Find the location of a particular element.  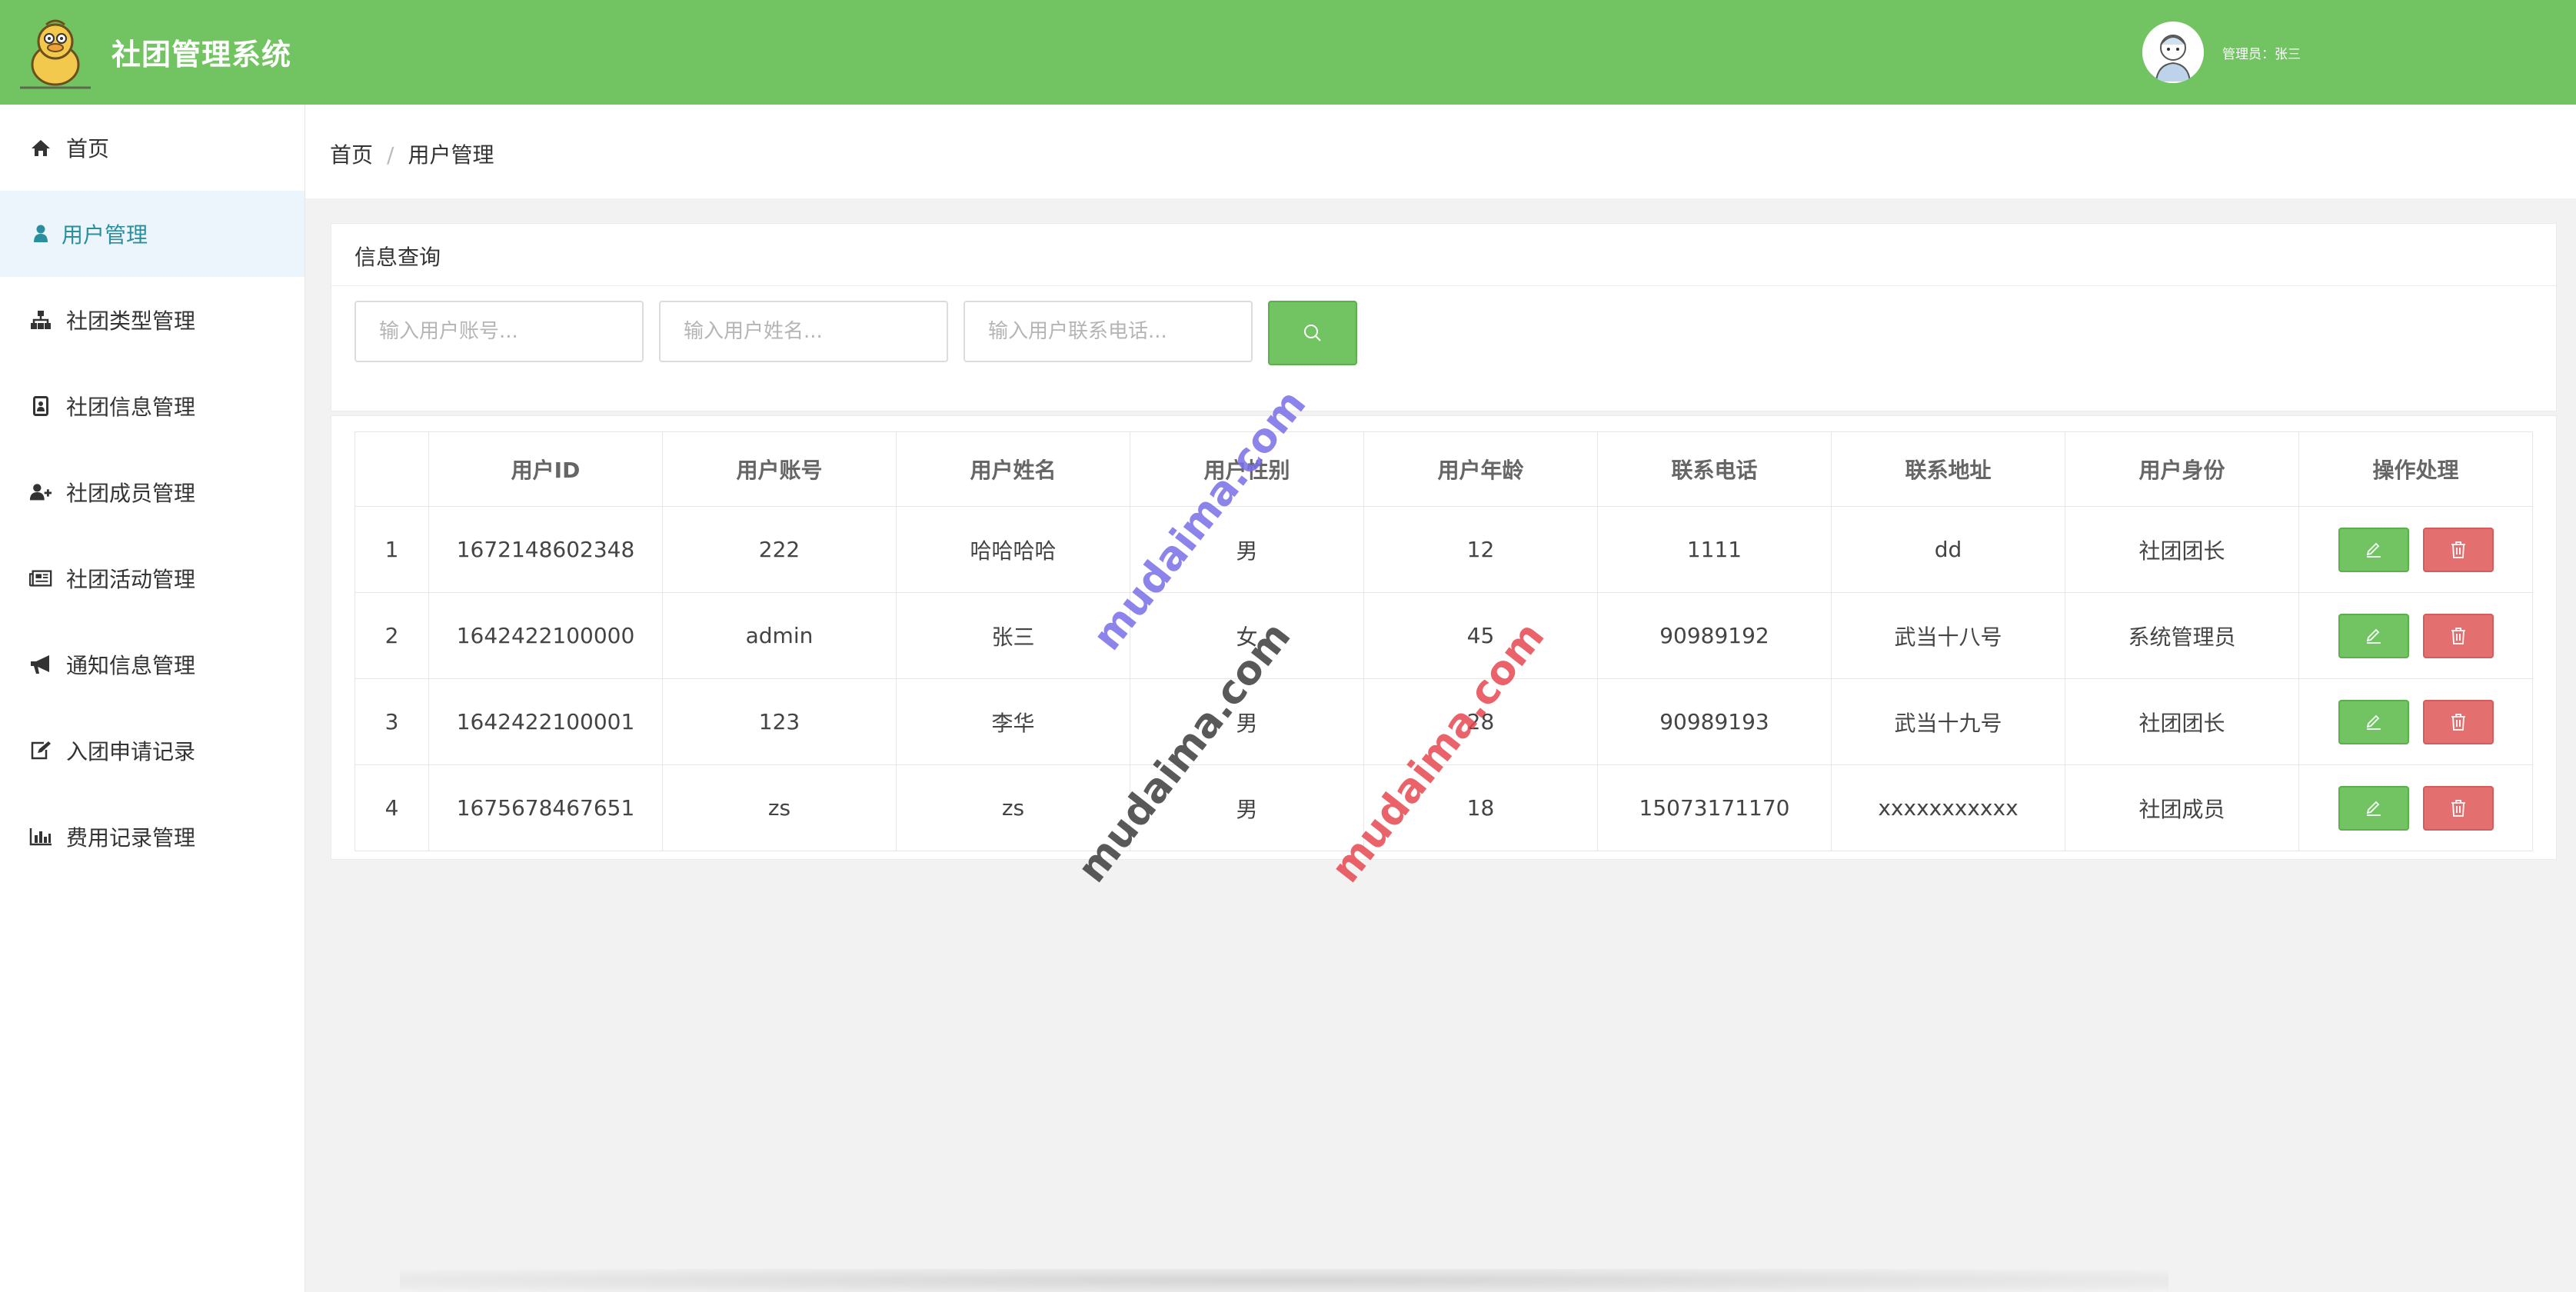

cell-role: 社团成员 is located at coordinates (2182, 807).